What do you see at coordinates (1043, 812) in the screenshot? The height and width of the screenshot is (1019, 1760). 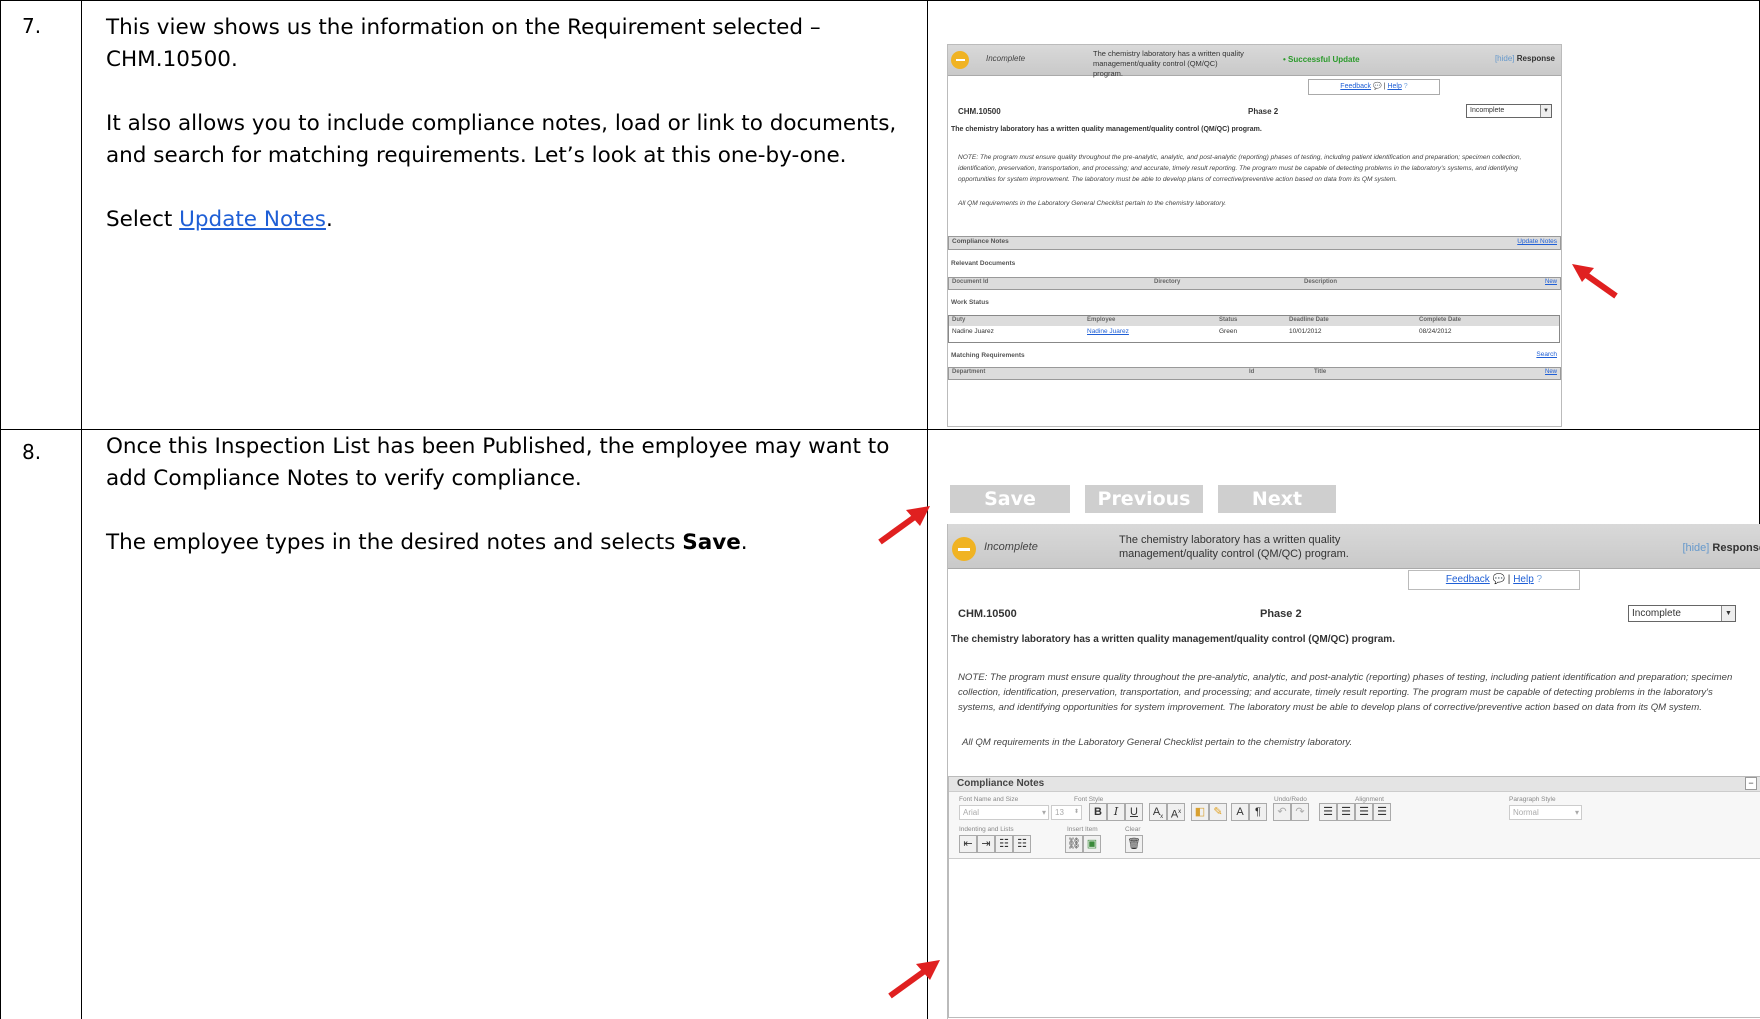 I see `chevron-down-icon: ▾` at bounding box center [1043, 812].